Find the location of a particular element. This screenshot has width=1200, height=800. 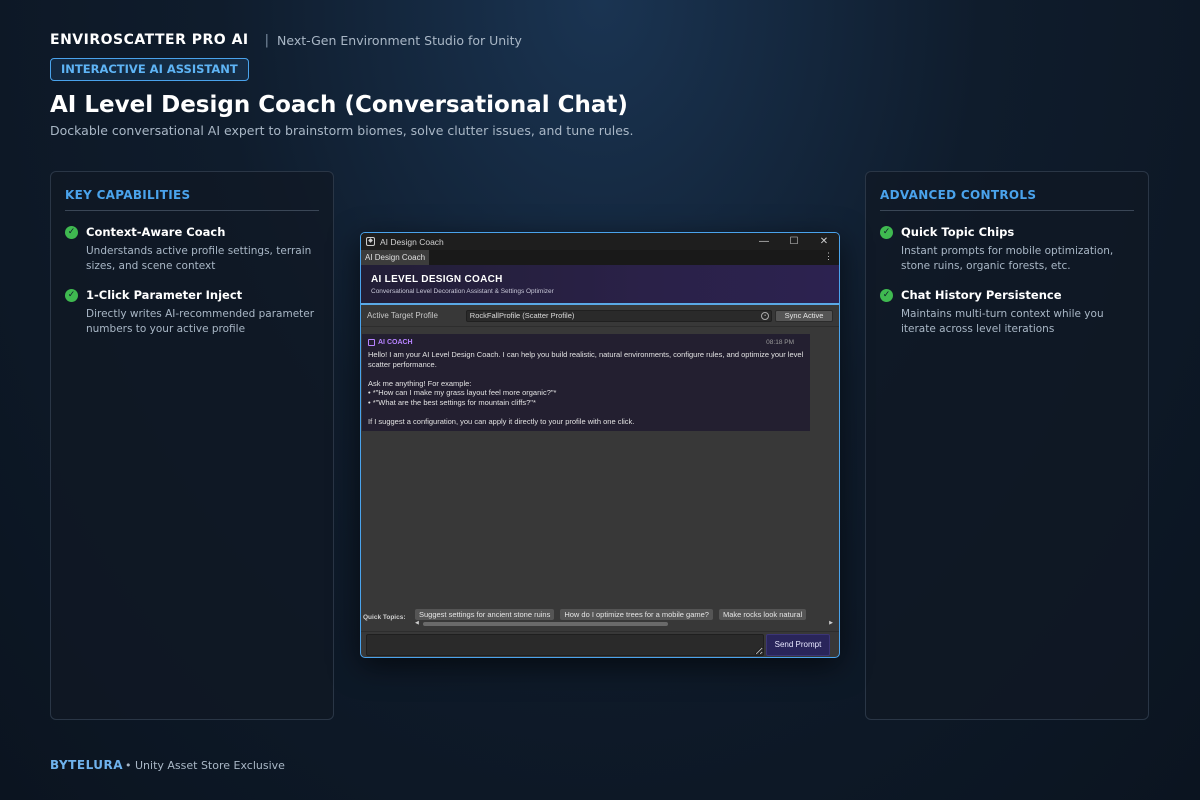

message-time: 08:18 PM is located at coordinates (780, 342).